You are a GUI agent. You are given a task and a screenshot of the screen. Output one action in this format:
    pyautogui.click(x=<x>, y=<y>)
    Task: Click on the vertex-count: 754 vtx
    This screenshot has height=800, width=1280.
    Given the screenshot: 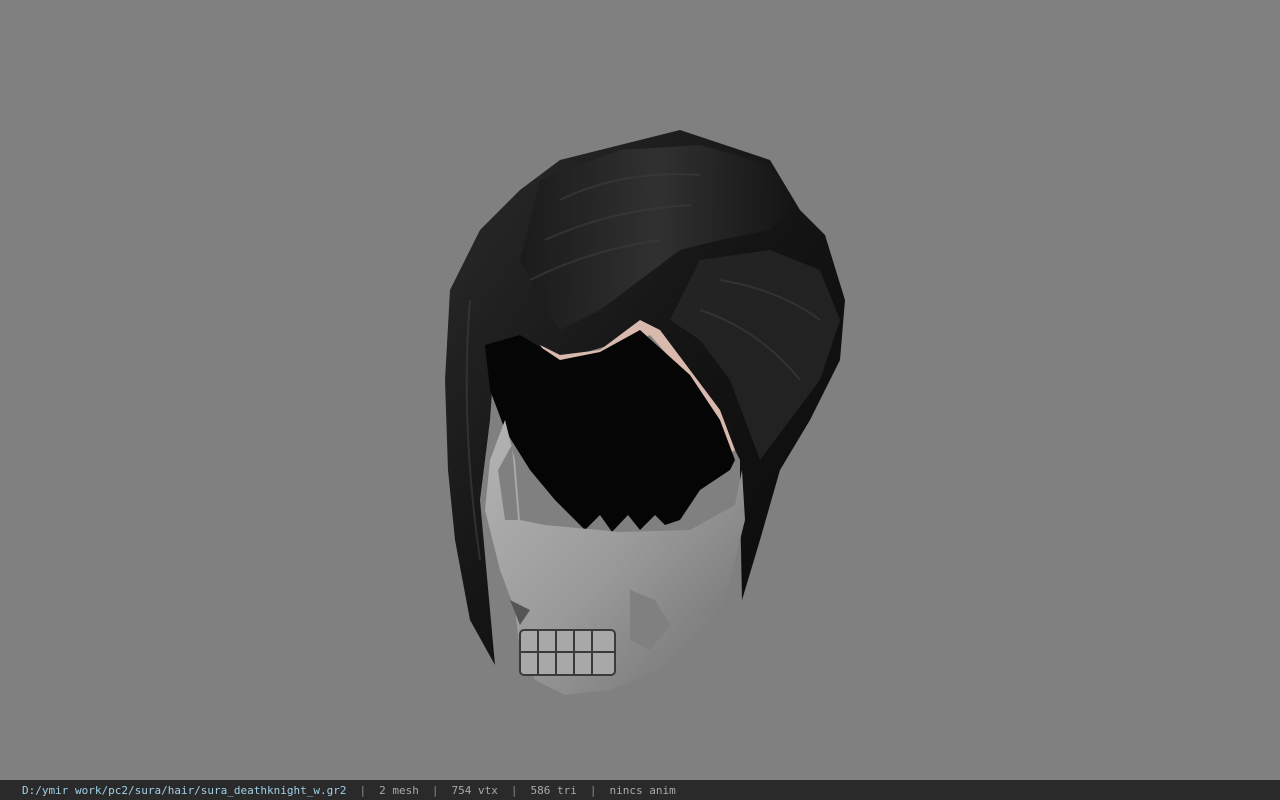 What is the action you would take?
    pyautogui.click(x=474, y=790)
    